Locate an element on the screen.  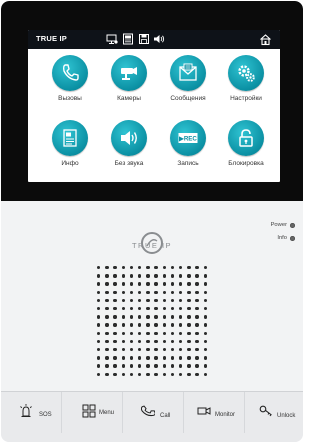
info-led is located at coordinates (292, 238).